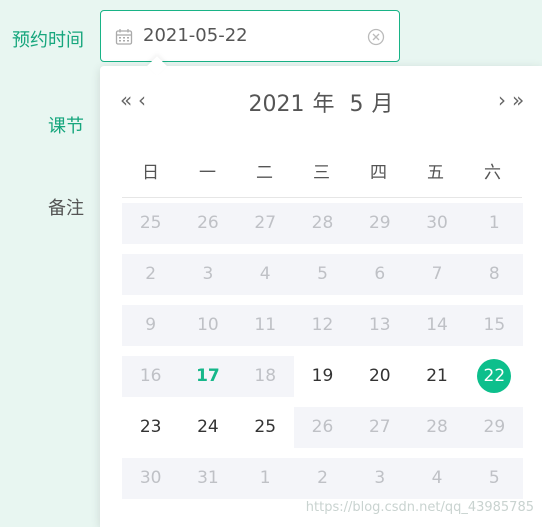 This screenshot has height=527, width=542. What do you see at coordinates (437, 325) in the screenshot?
I see `day-cell: 14` at bounding box center [437, 325].